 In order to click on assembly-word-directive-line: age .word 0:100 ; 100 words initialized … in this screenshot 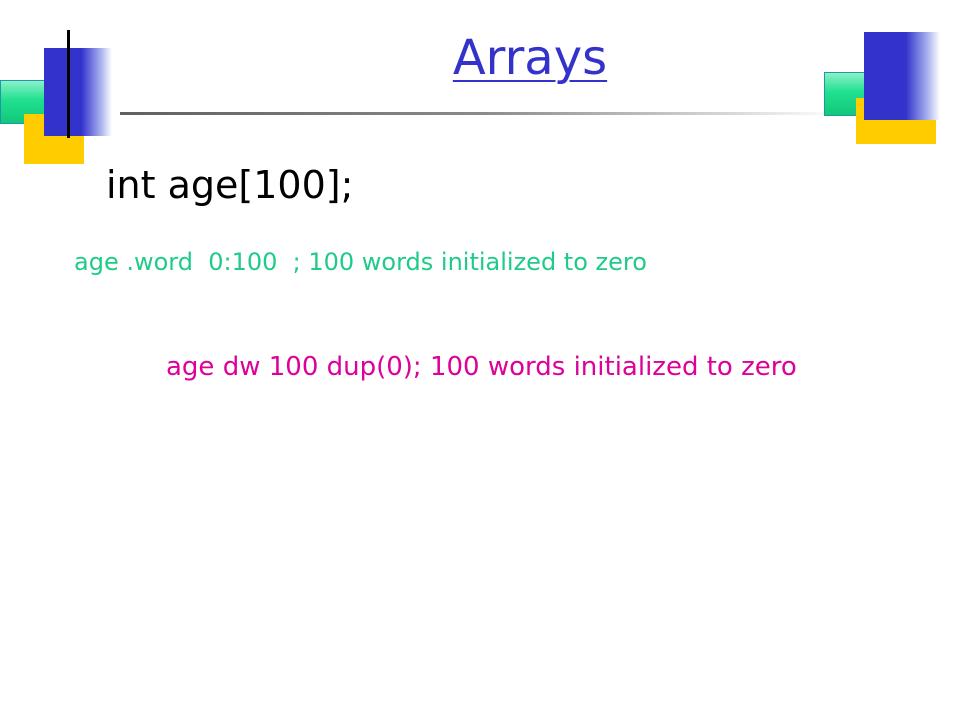, I will do `click(360, 262)`.